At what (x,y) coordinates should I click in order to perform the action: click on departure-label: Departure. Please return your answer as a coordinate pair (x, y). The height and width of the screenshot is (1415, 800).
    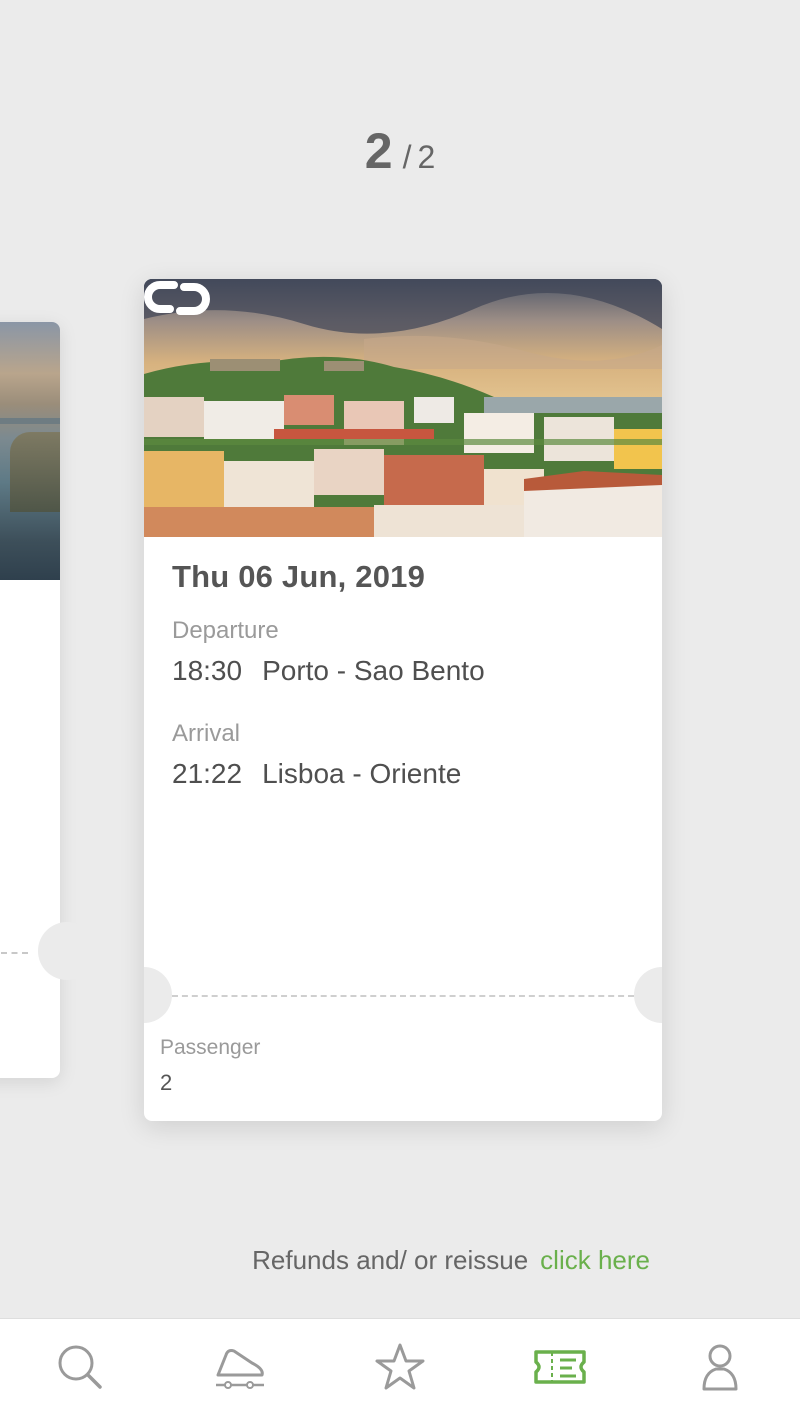
    Looking at the image, I should click on (225, 630).